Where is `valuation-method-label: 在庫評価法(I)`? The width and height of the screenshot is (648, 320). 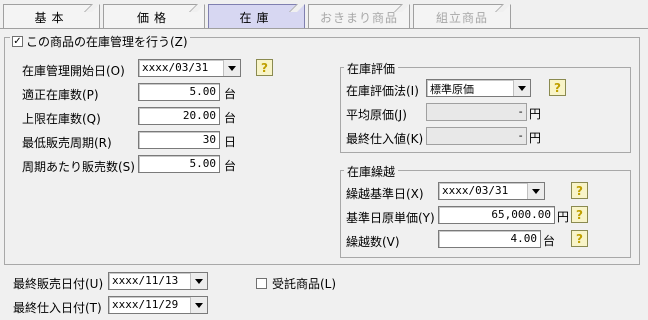 valuation-method-label: 在庫評価法(I) is located at coordinates (382, 91).